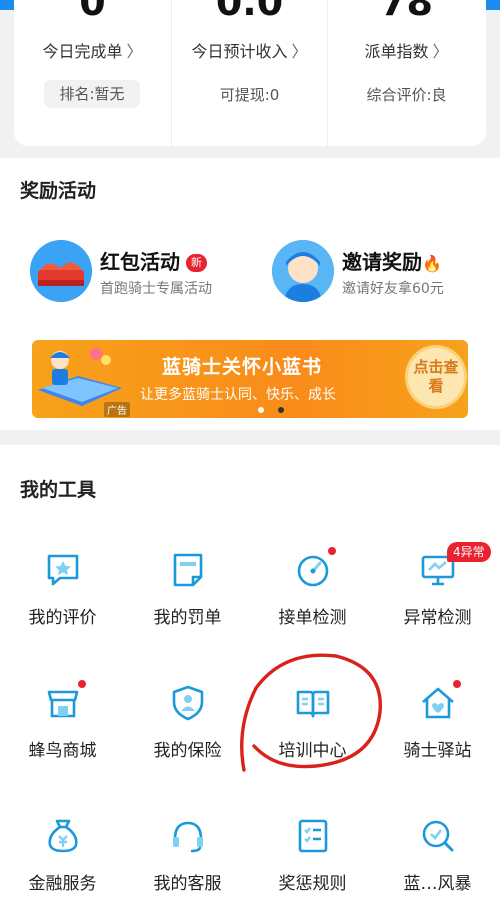 This screenshot has height=914, width=500. I want to click on house-icon, so click(438, 703).